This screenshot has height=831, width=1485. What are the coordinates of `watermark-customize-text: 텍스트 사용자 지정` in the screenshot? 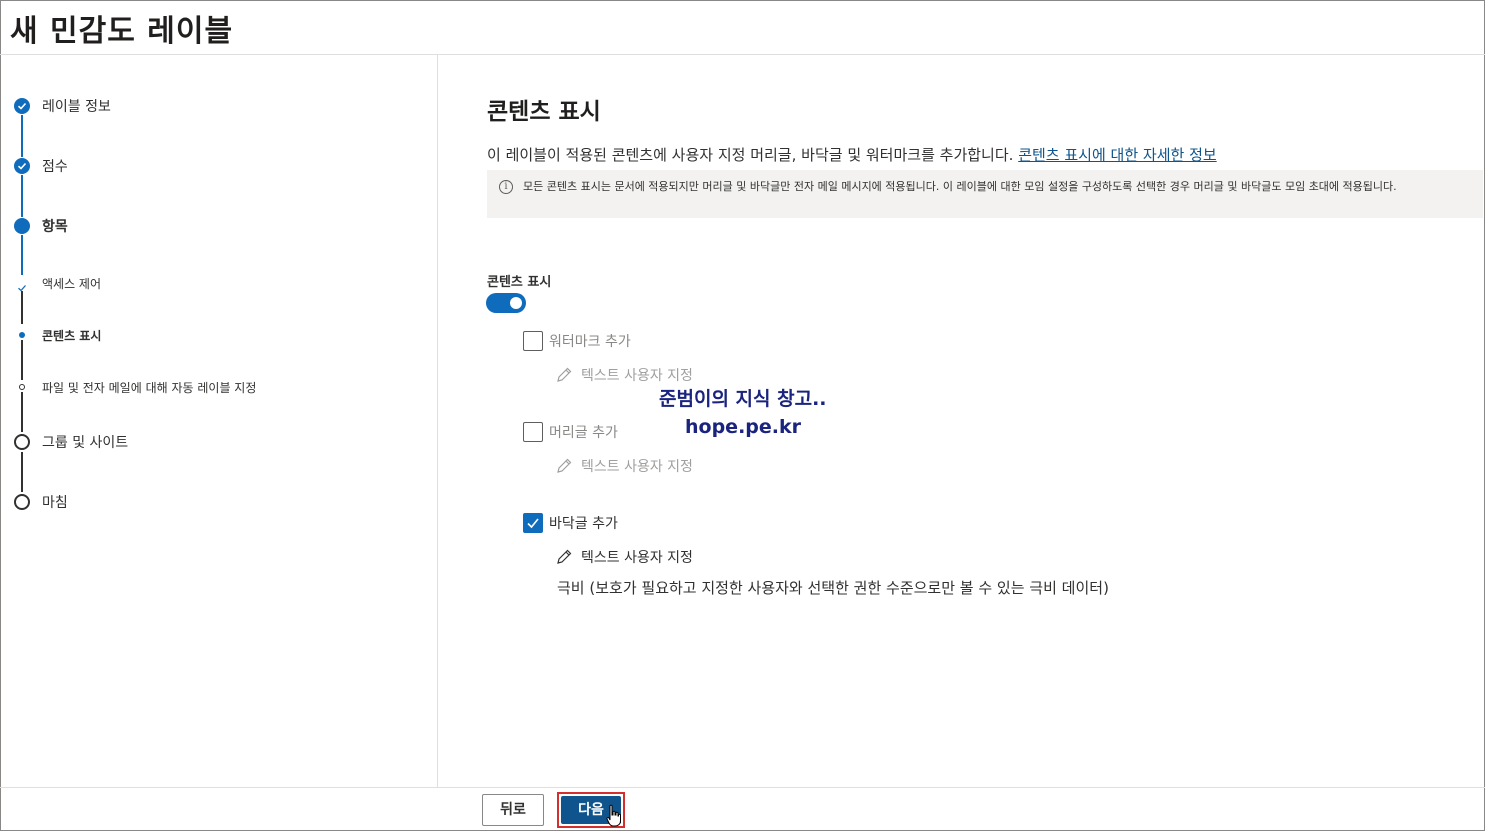 It's located at (624, 375).